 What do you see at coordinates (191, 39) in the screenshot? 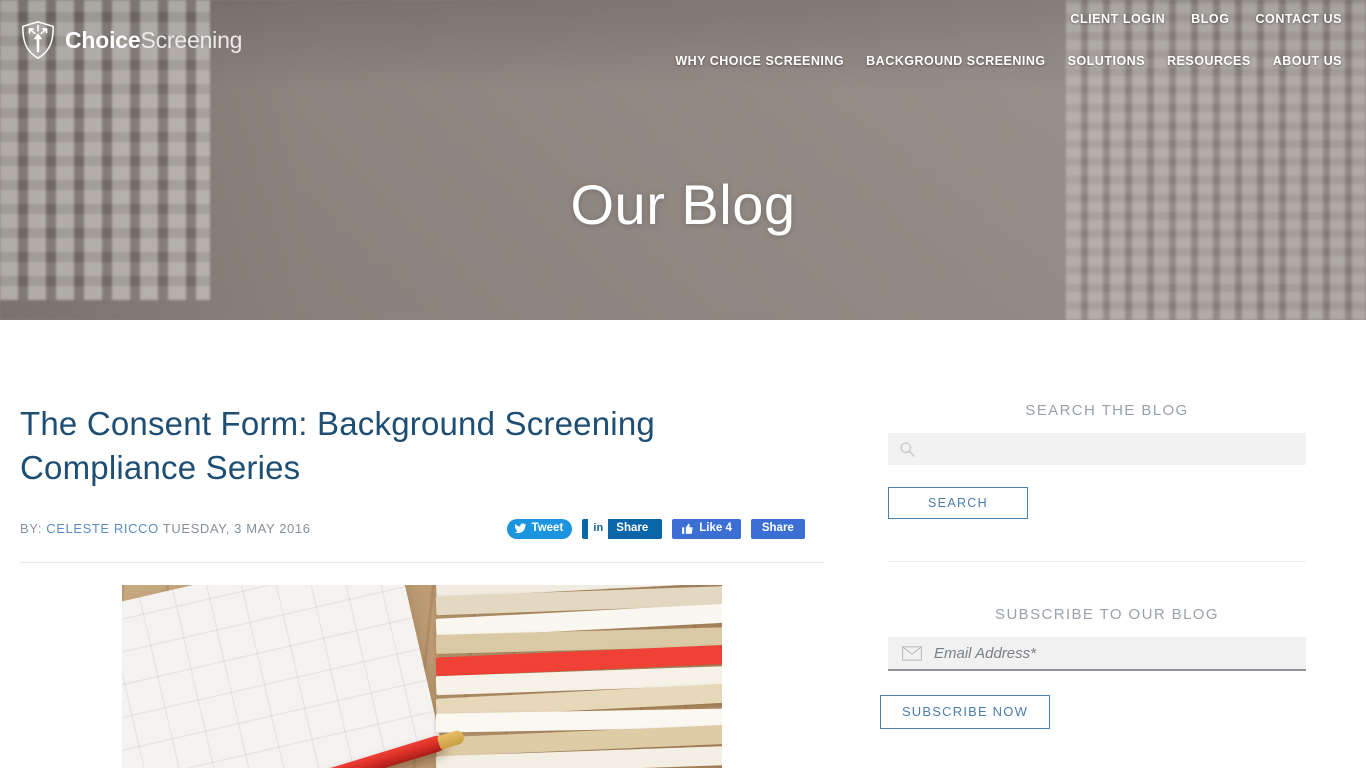
I see `logo-word-screening: Screening` at bounding box center [191, 39].